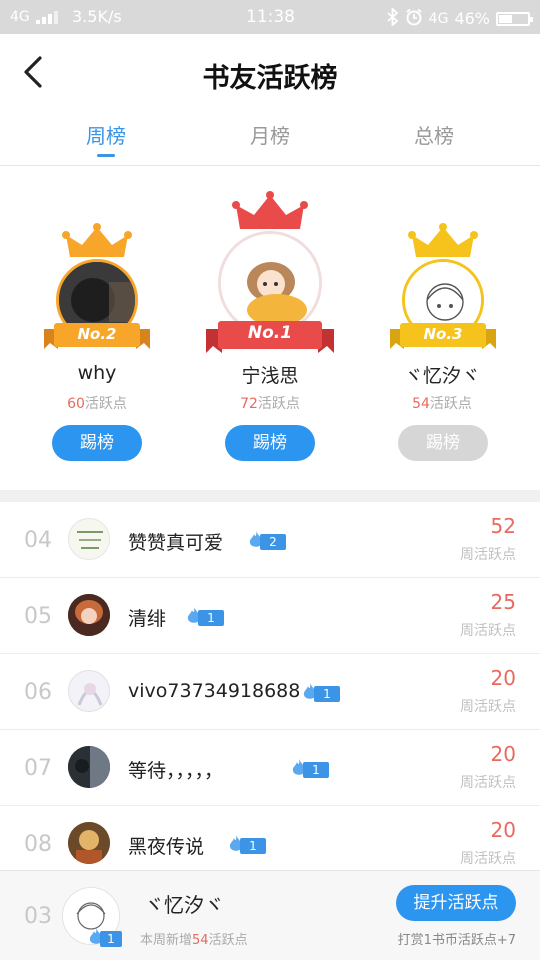 Image resolution: width=540 pixels, height=960 pixels. I want to click on active-tab-indicator, so click(106, 155).